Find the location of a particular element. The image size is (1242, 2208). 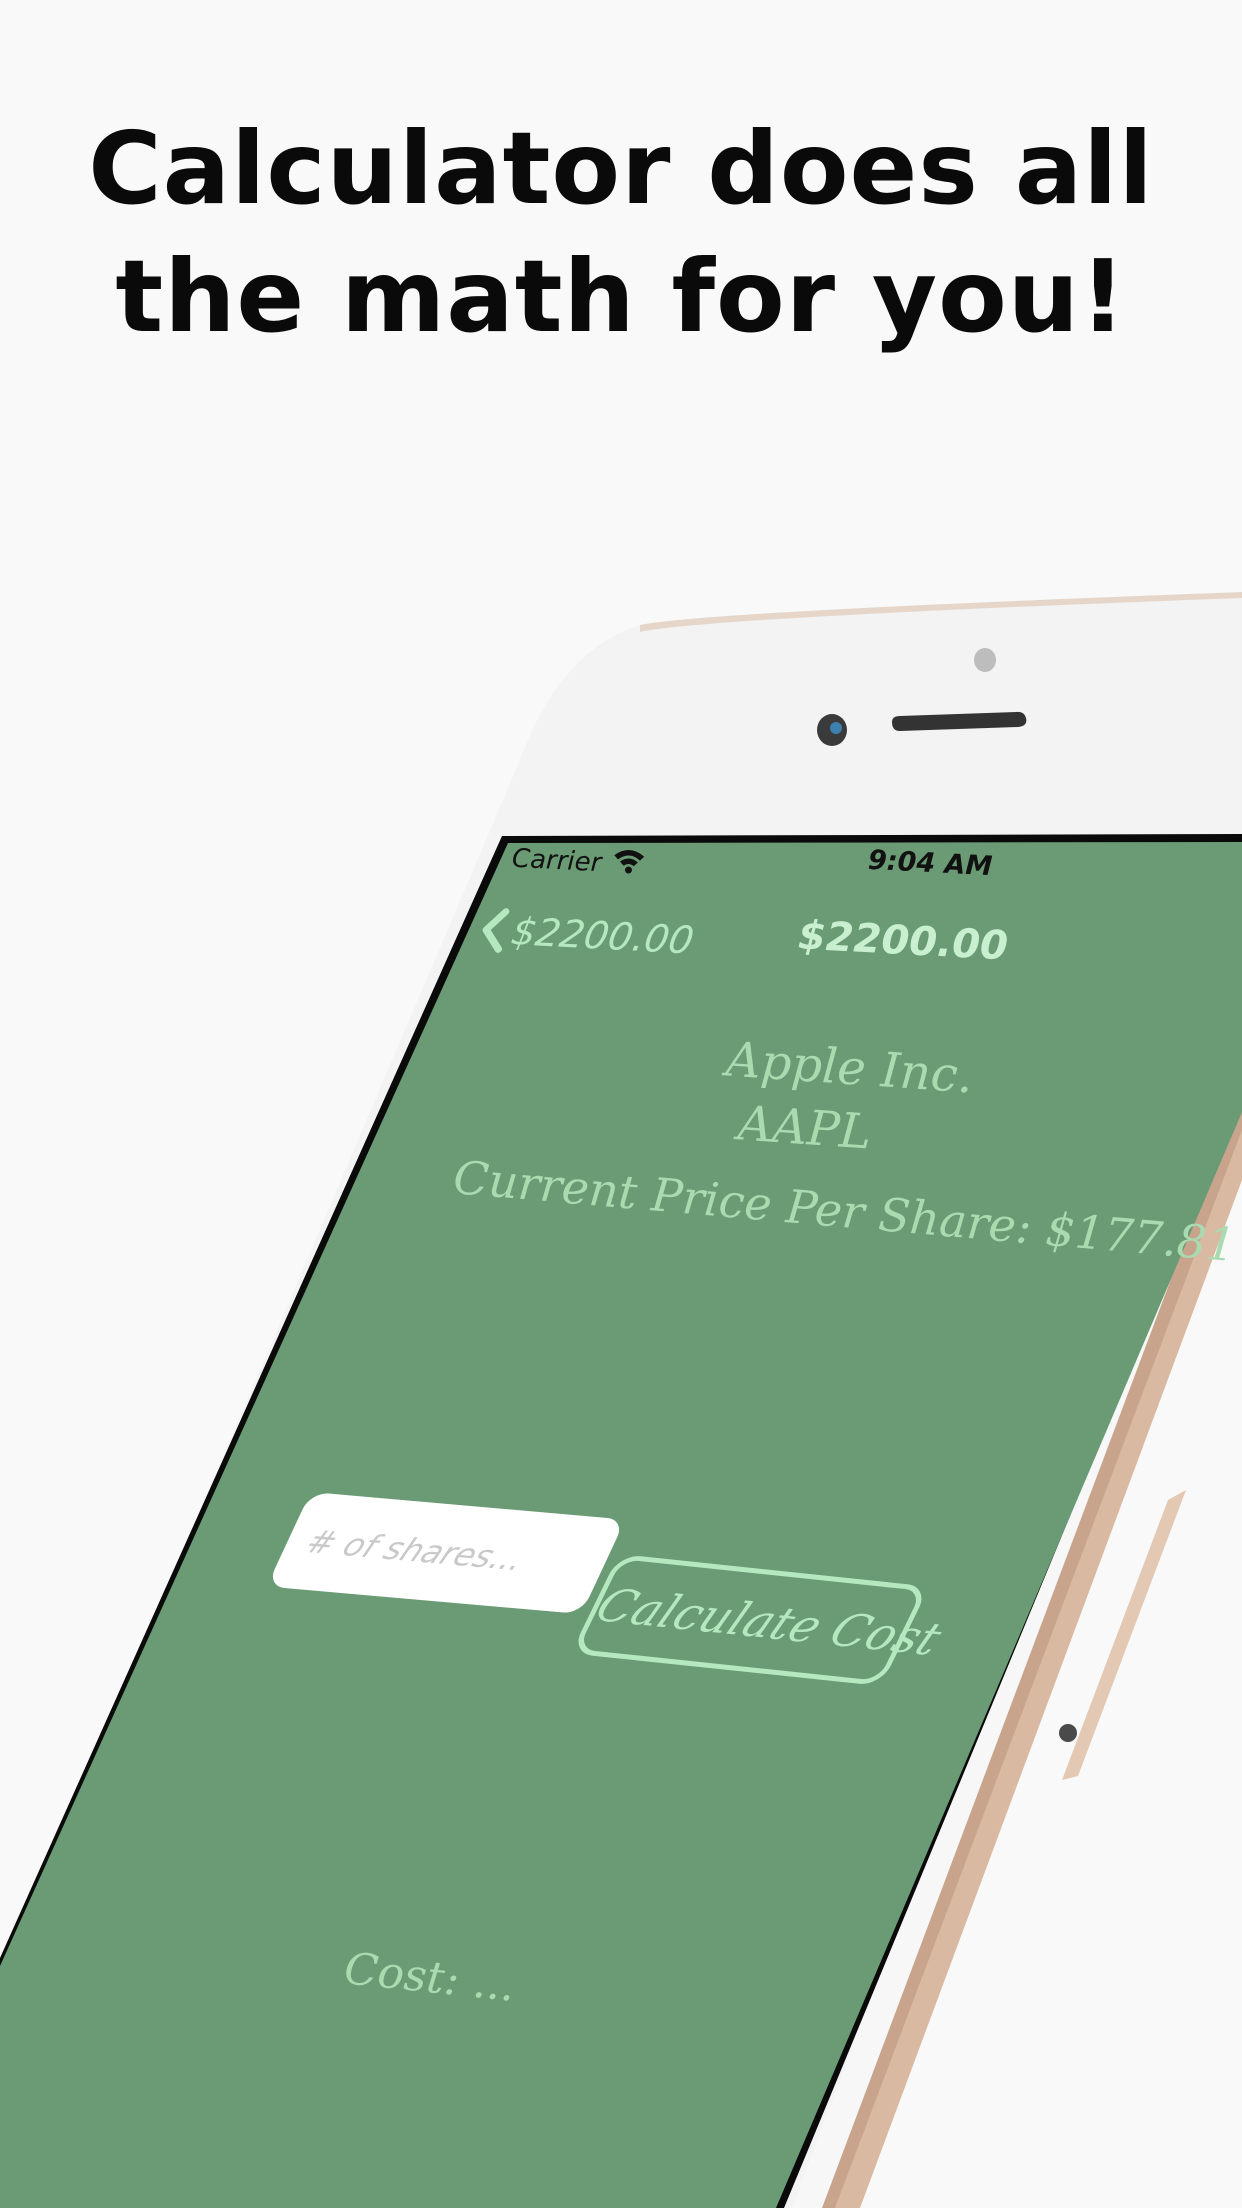

proximity-sensor-icon is located at coordinates (985, 660).